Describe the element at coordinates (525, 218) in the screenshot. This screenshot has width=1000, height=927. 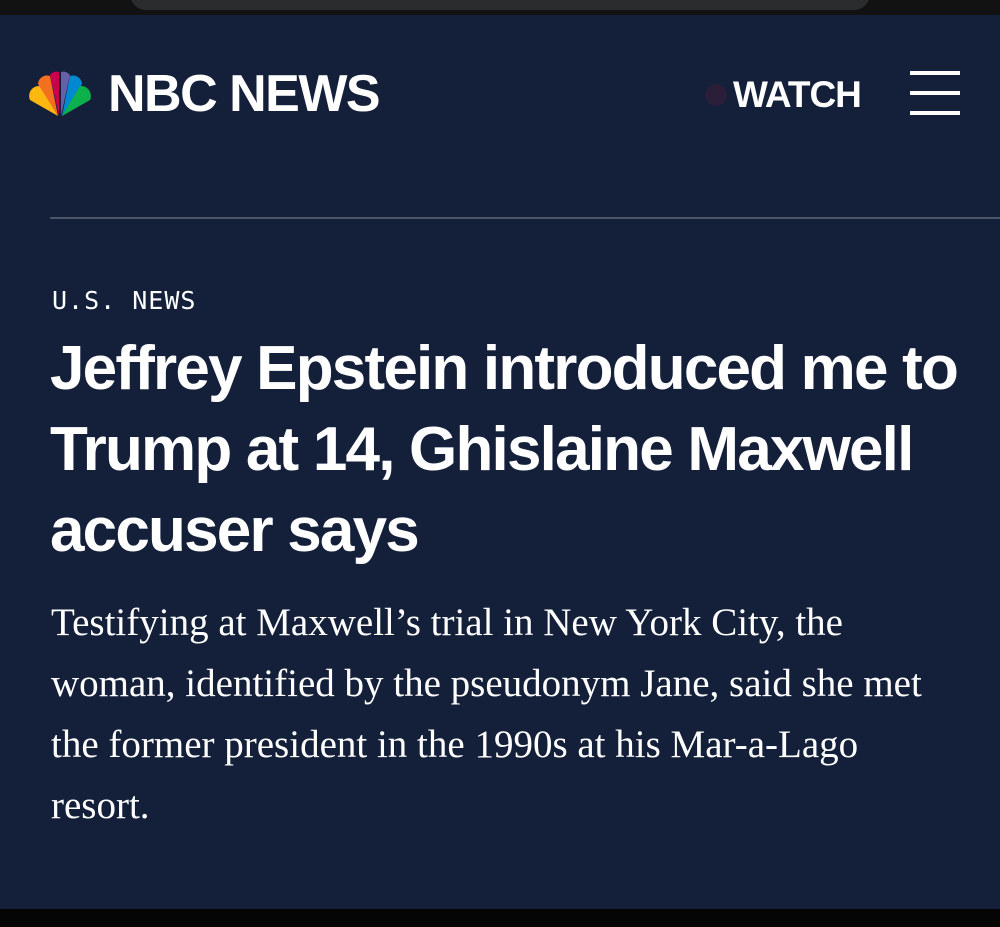
I see `header-divider` at that location.